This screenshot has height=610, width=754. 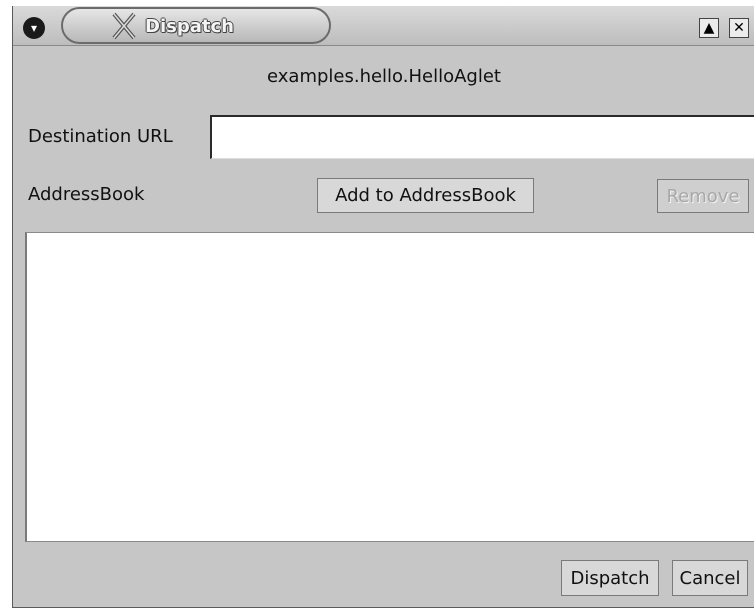 What do you see at coordinates (100, 136) in the screenshot?
I see `destination-url-label: Destination URL` at bounding box center [100, 136].